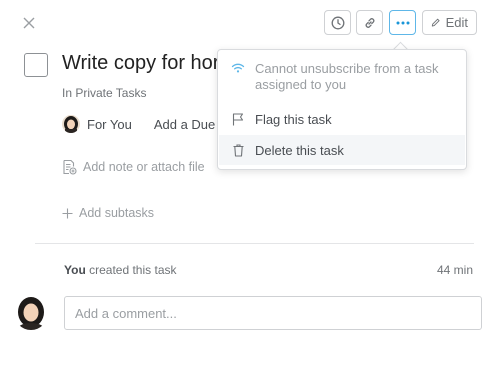 Image resolution: width=494 pixels, height=365 pixels. What do you see at coordinates (188, 124) in the screenshot?
I see `due-date-field: Add a Due D` at bounding box center [188, 124].